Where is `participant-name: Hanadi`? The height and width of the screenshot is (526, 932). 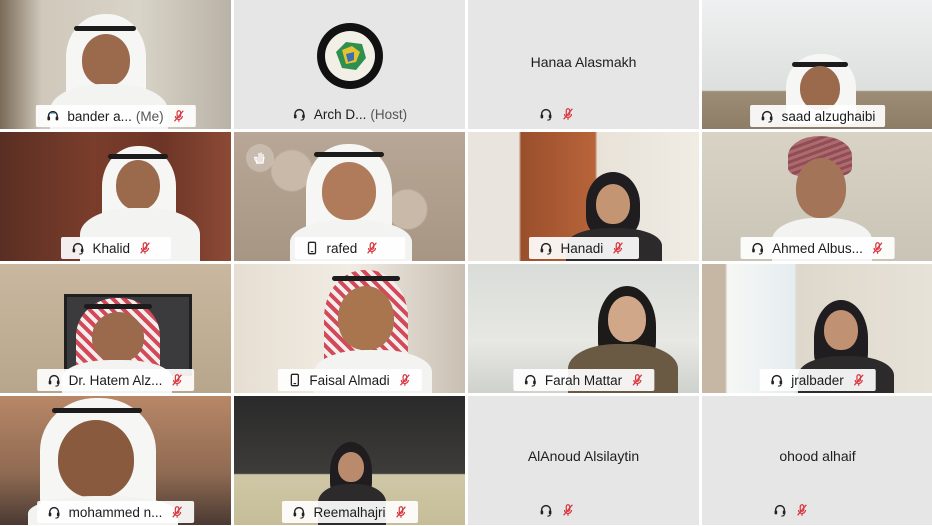
participant-name: Hanadi is located at coordinates (582, 248).